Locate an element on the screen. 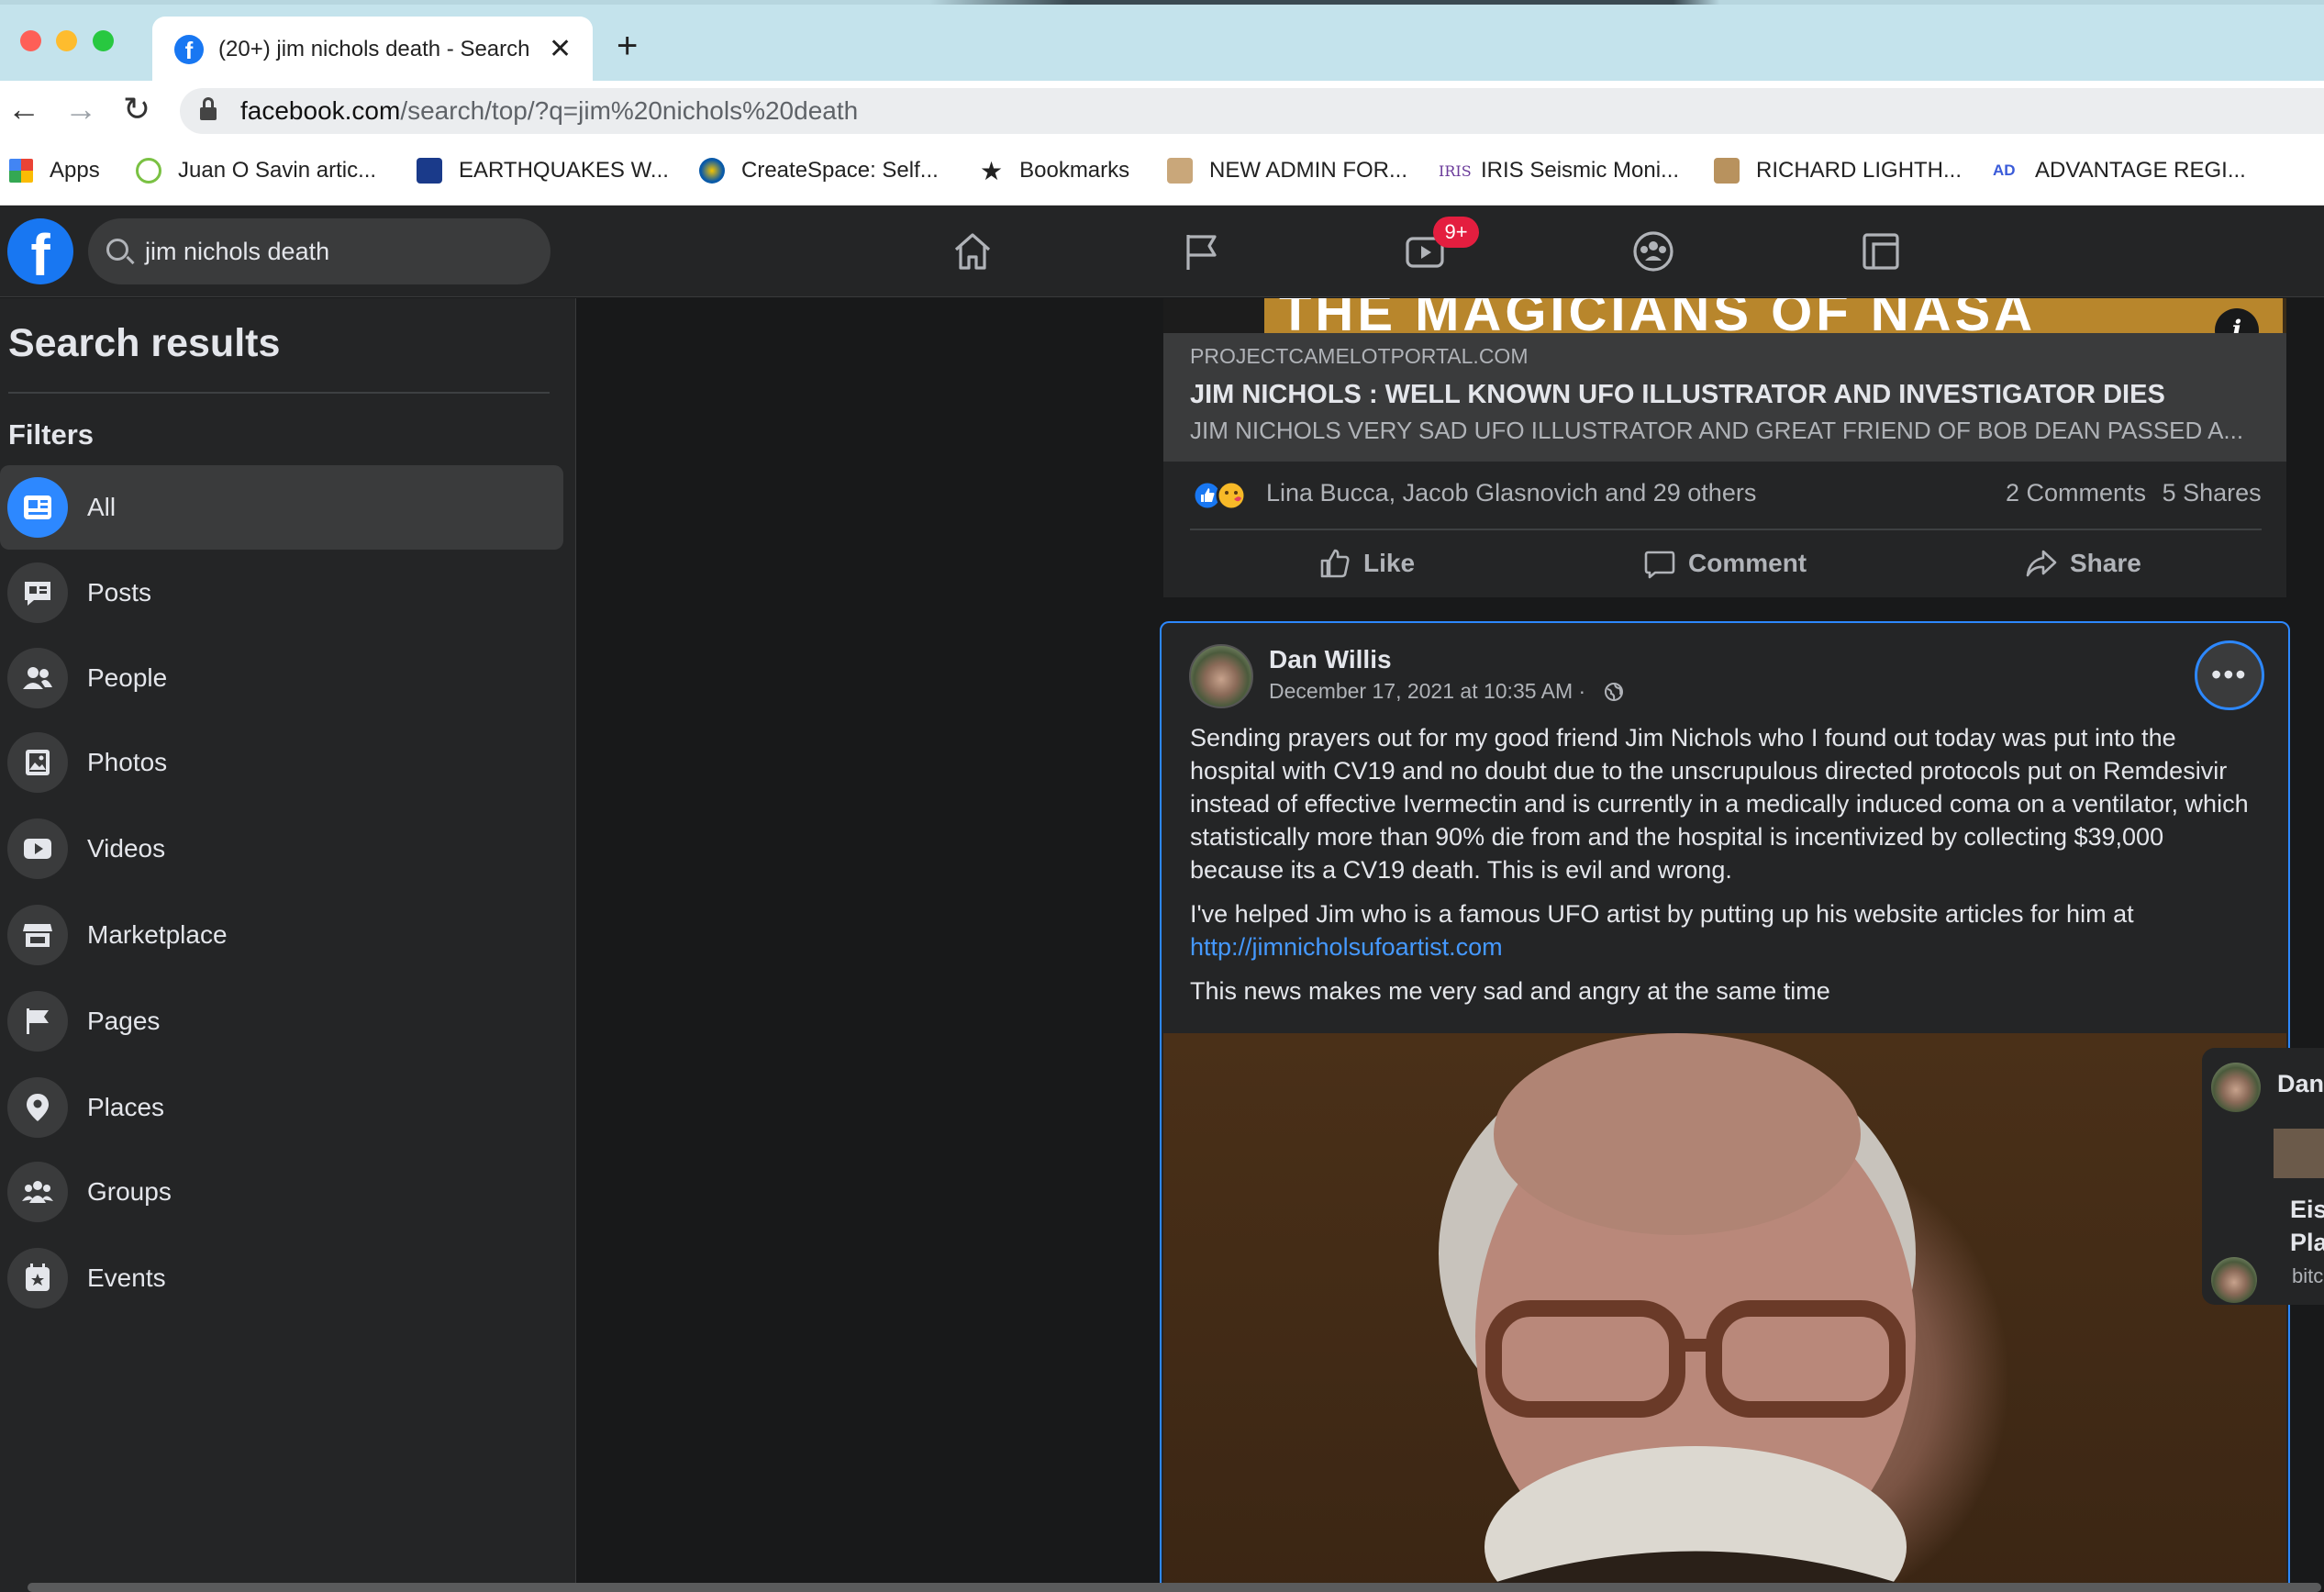 Image resolution: width=2324 pixels, height=1592 pixels. reload-icon: ↻ is located at coordinates (137, 109).